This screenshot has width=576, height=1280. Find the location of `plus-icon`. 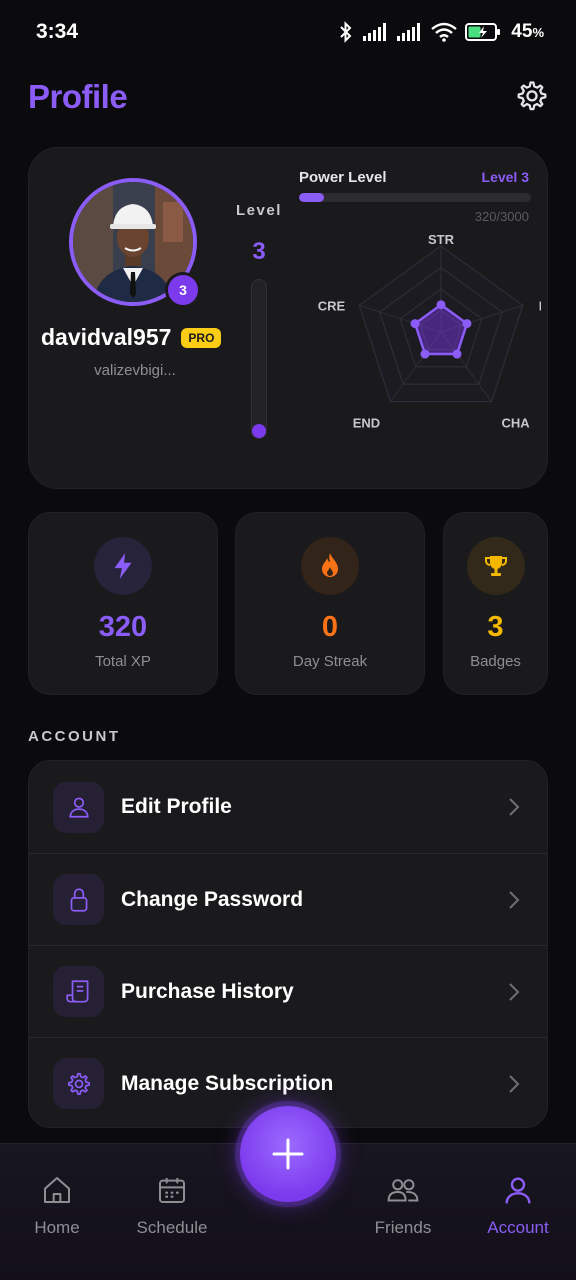

plus-icon is located at coordinates (288, 1154).